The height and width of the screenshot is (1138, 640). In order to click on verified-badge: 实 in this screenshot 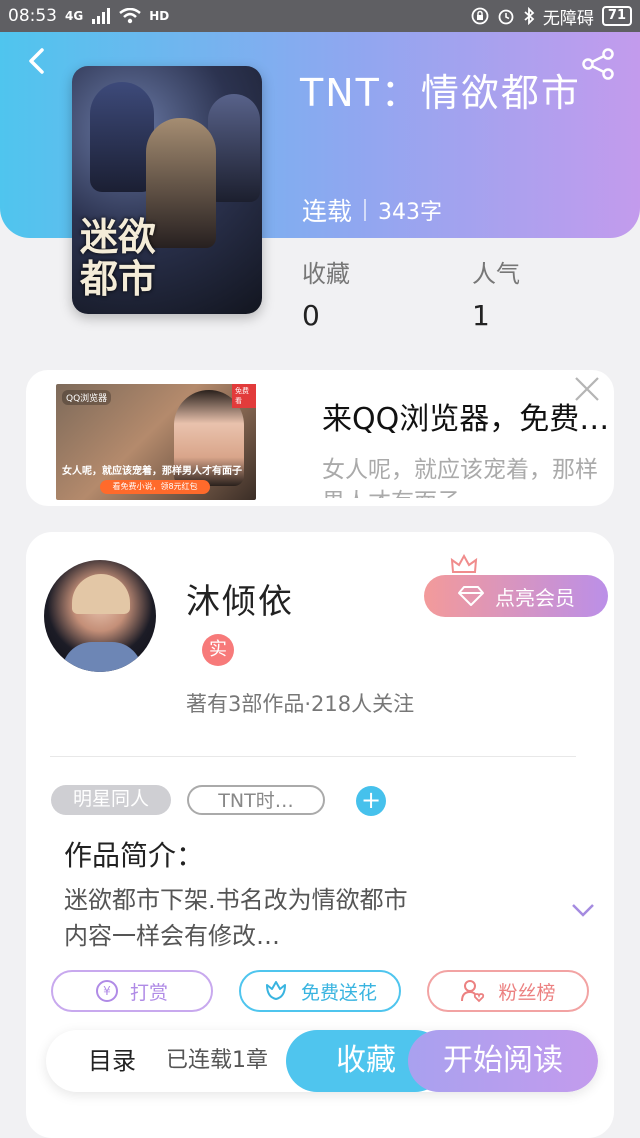, I will do `click(218, 650)`.